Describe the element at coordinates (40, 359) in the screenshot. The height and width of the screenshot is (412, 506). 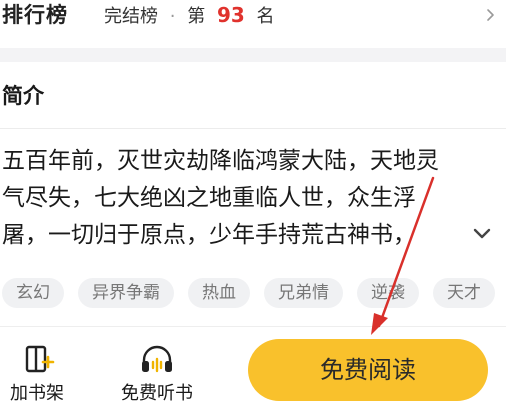
I see `add-to-shelf-icon` at that location.